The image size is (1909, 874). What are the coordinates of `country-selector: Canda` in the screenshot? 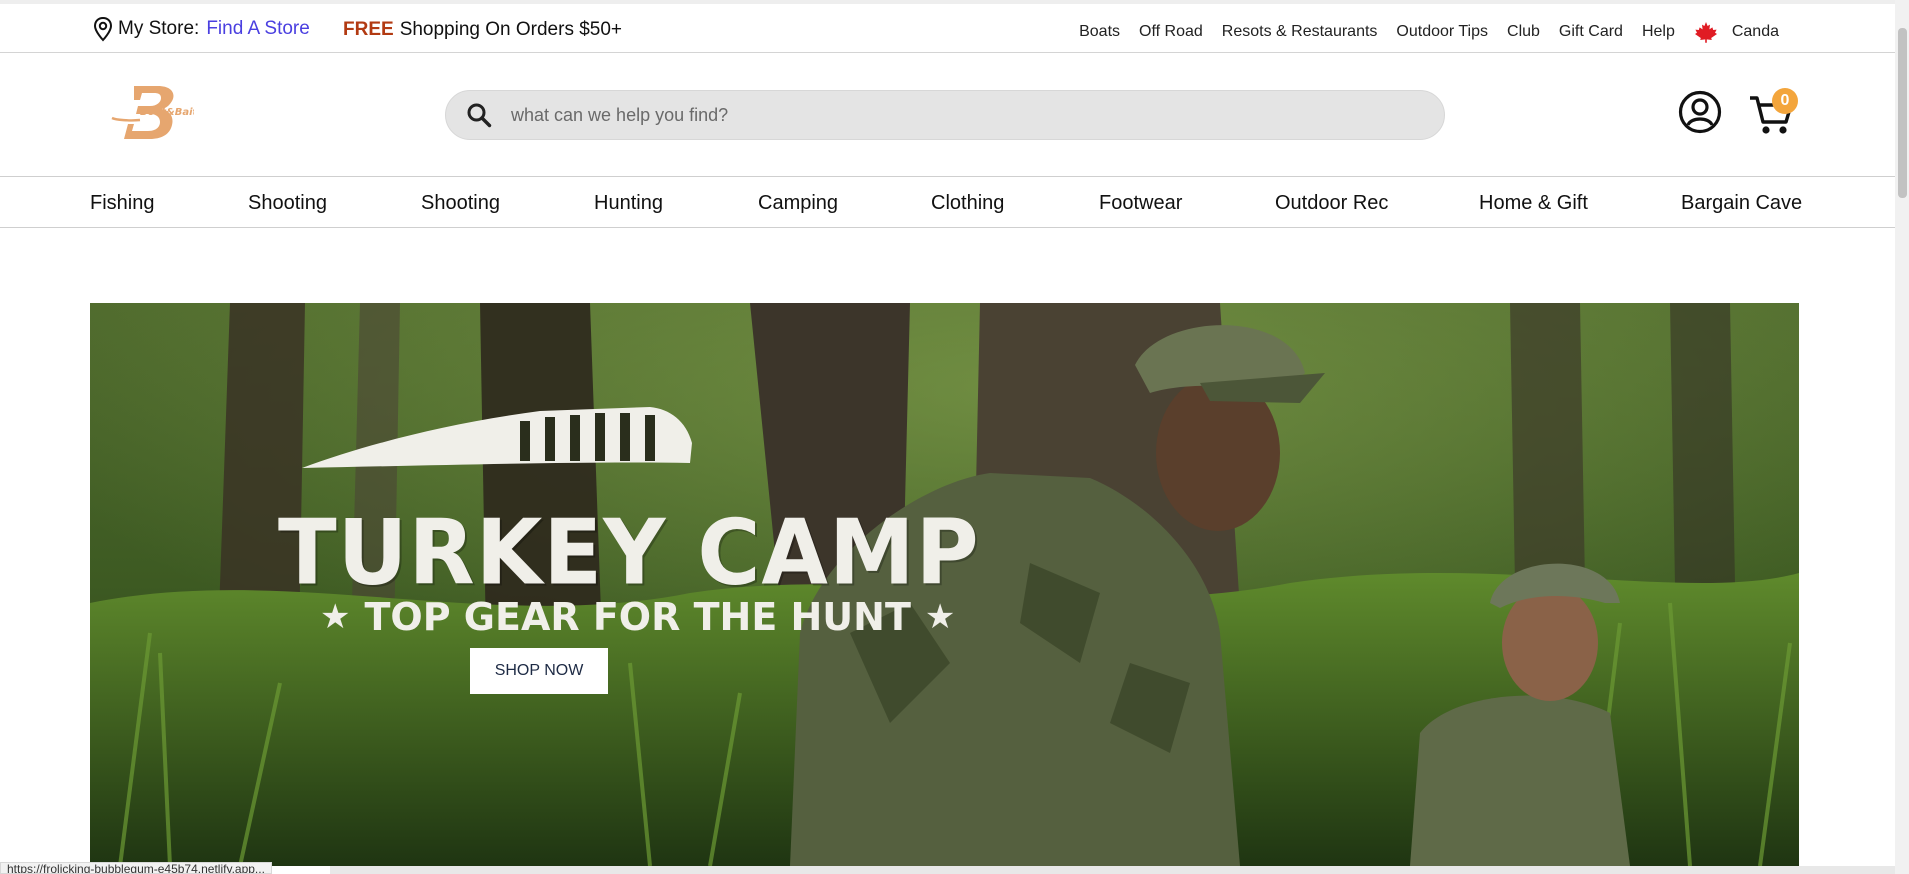 It's located at (1755, 32).